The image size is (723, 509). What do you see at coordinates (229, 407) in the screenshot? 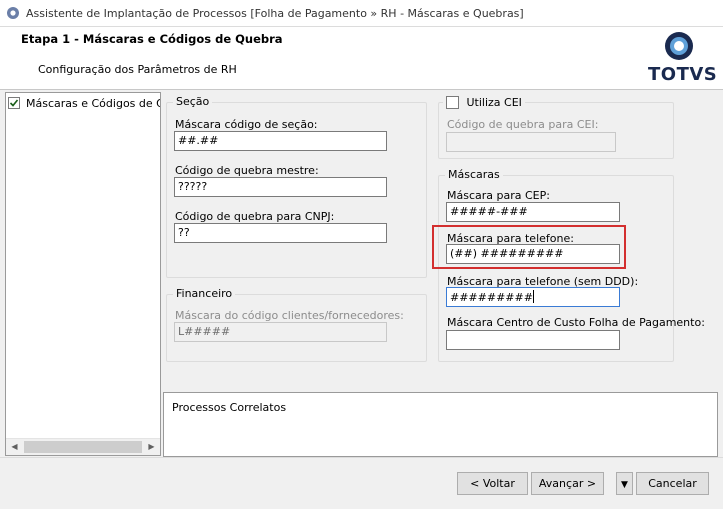
I see `related-processes-label: Processos Correlatos` at bounding box center [229, 407].